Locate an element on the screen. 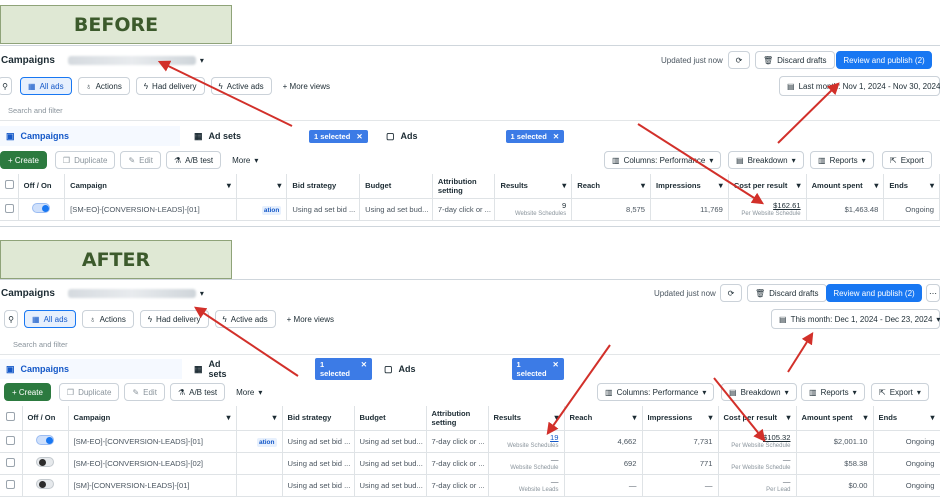 This screenshot has width=940, height=499. col-delivery is located at coordinates (262, 186).